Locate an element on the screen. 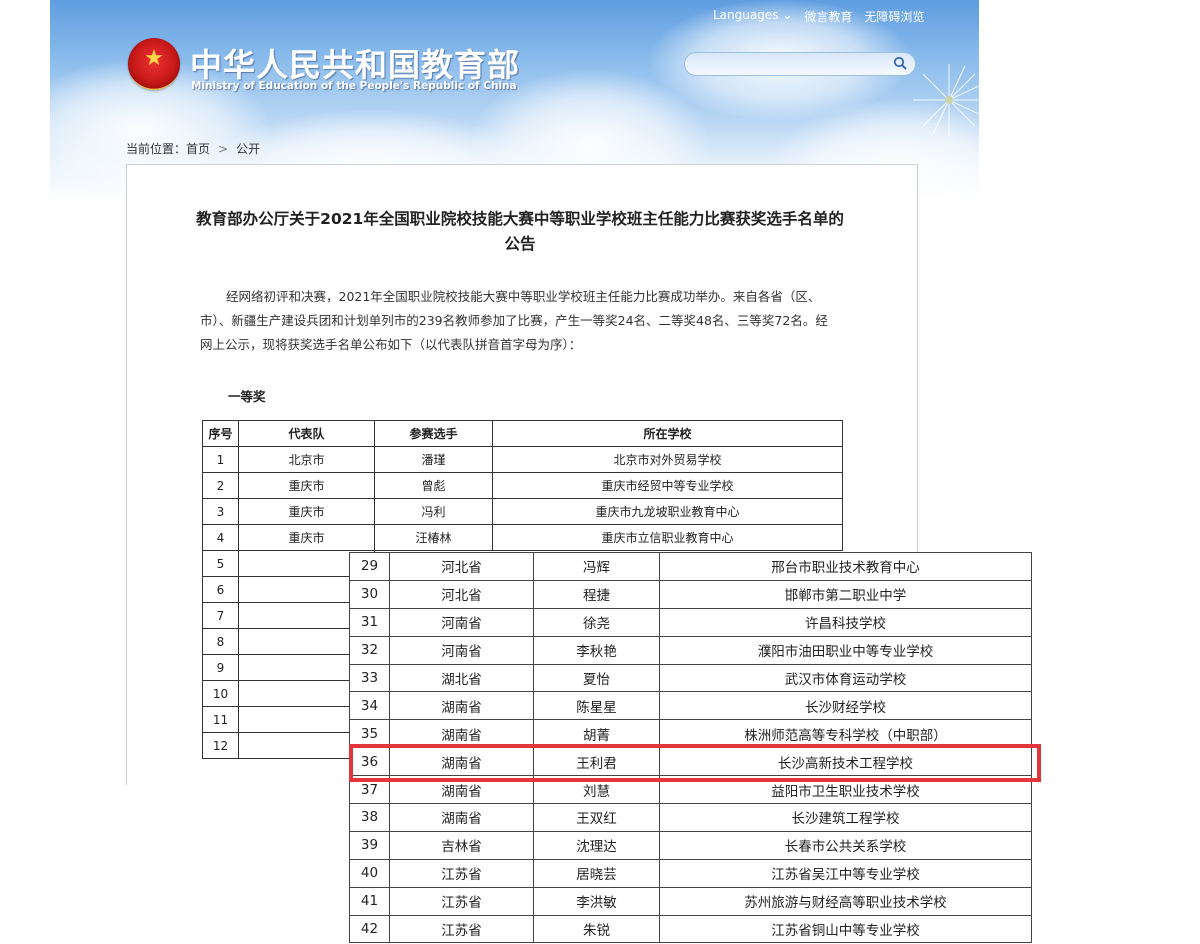 This screenshot has width=1200, height=944. cell-contestant: 陈星星 is located at coordinates (596, 706).